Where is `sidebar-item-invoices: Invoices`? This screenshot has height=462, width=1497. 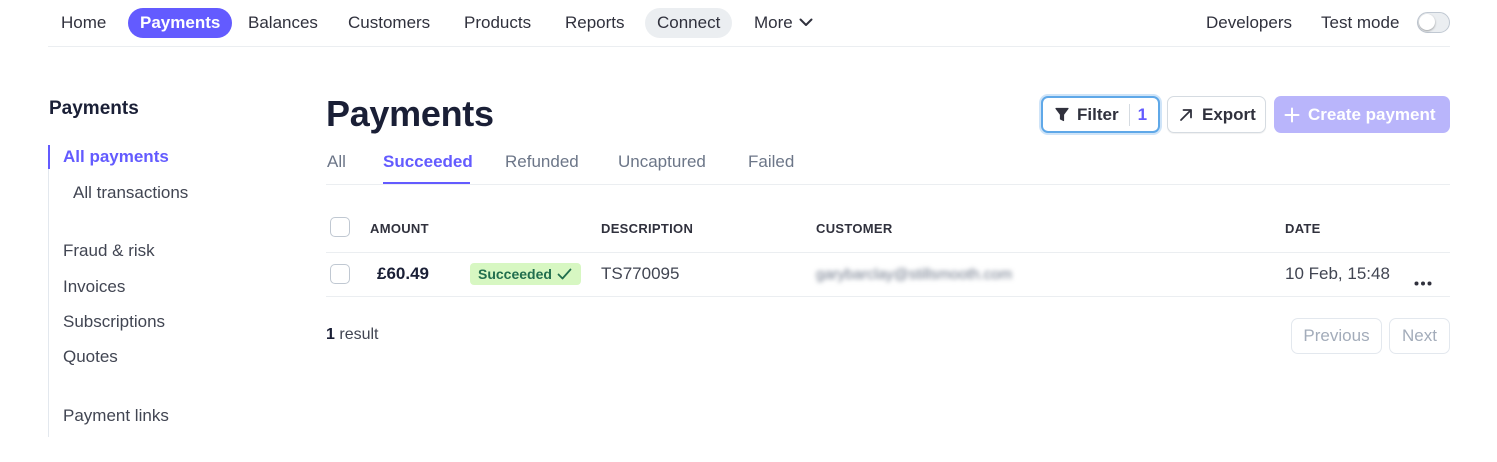 sidebar-item-invoices: Invoices is located at coordinates (94, 287).